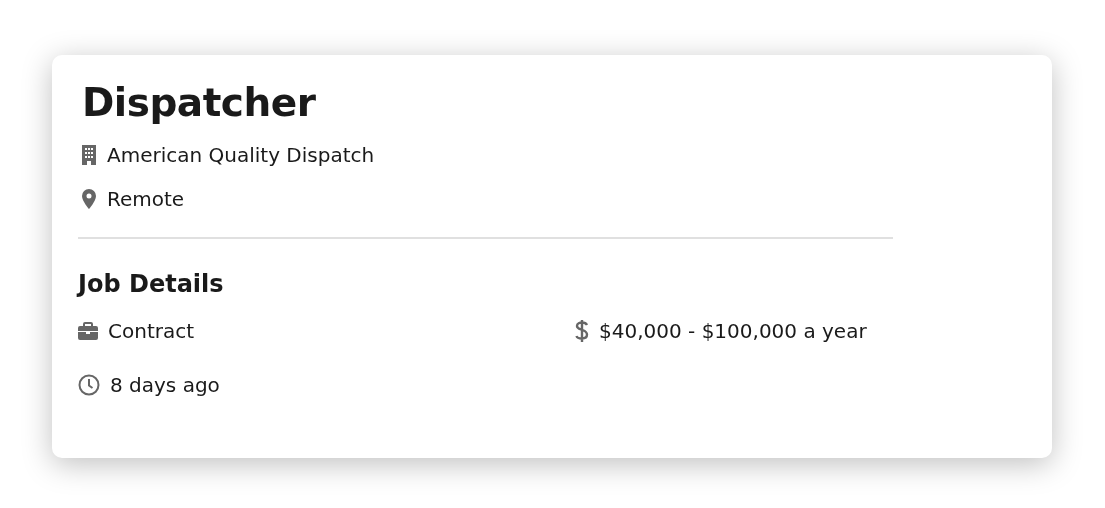  What do you see at coordinates (89, 155) in the screenshot?
I see `building-icon` at bounding box center [89, 155].